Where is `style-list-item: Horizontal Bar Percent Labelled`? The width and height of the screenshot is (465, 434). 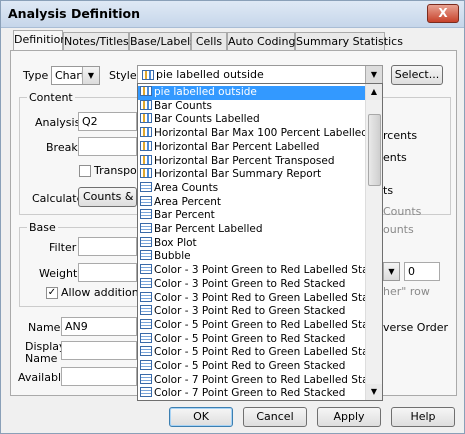 style-list-item: Horizontal Bar Percent Labelled is located at coordinates (252, 147).